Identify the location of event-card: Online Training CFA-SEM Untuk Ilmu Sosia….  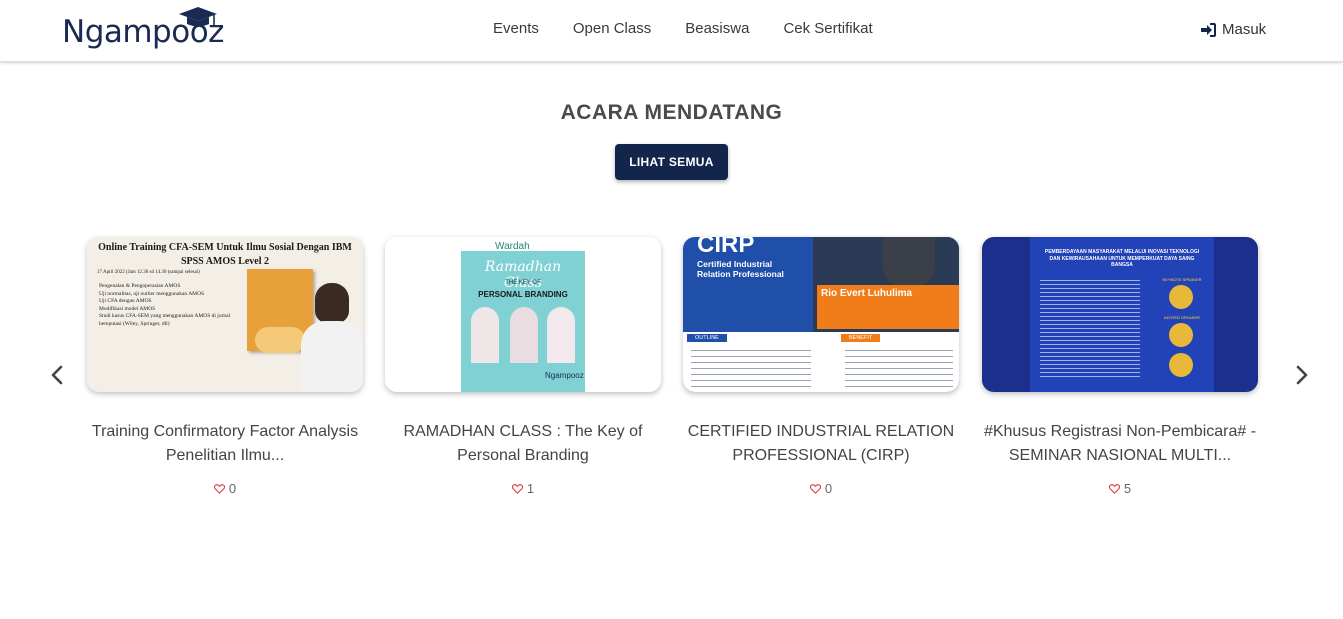
(225, 366).